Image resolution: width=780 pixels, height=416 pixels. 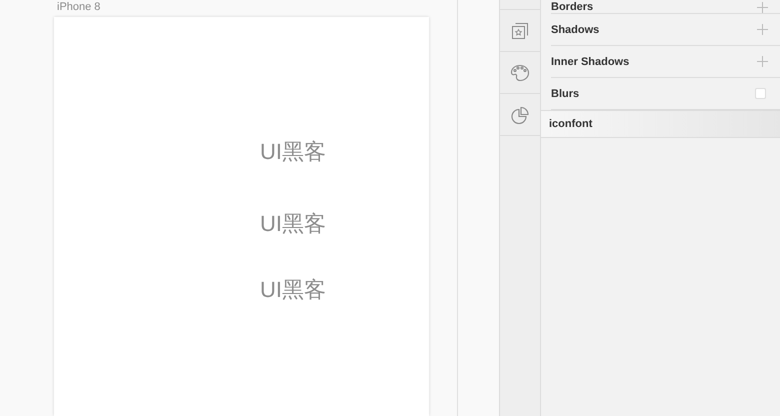 I want to click on section-header: iconfont, so click(x=660, y=124).